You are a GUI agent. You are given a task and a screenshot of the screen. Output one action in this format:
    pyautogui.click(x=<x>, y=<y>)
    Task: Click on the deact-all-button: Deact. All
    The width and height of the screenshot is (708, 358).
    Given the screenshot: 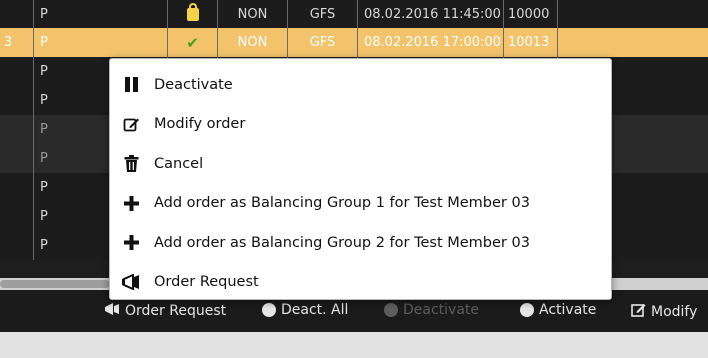 What is the action you would take?
    pyautogui.click(x=305, y=310)
    